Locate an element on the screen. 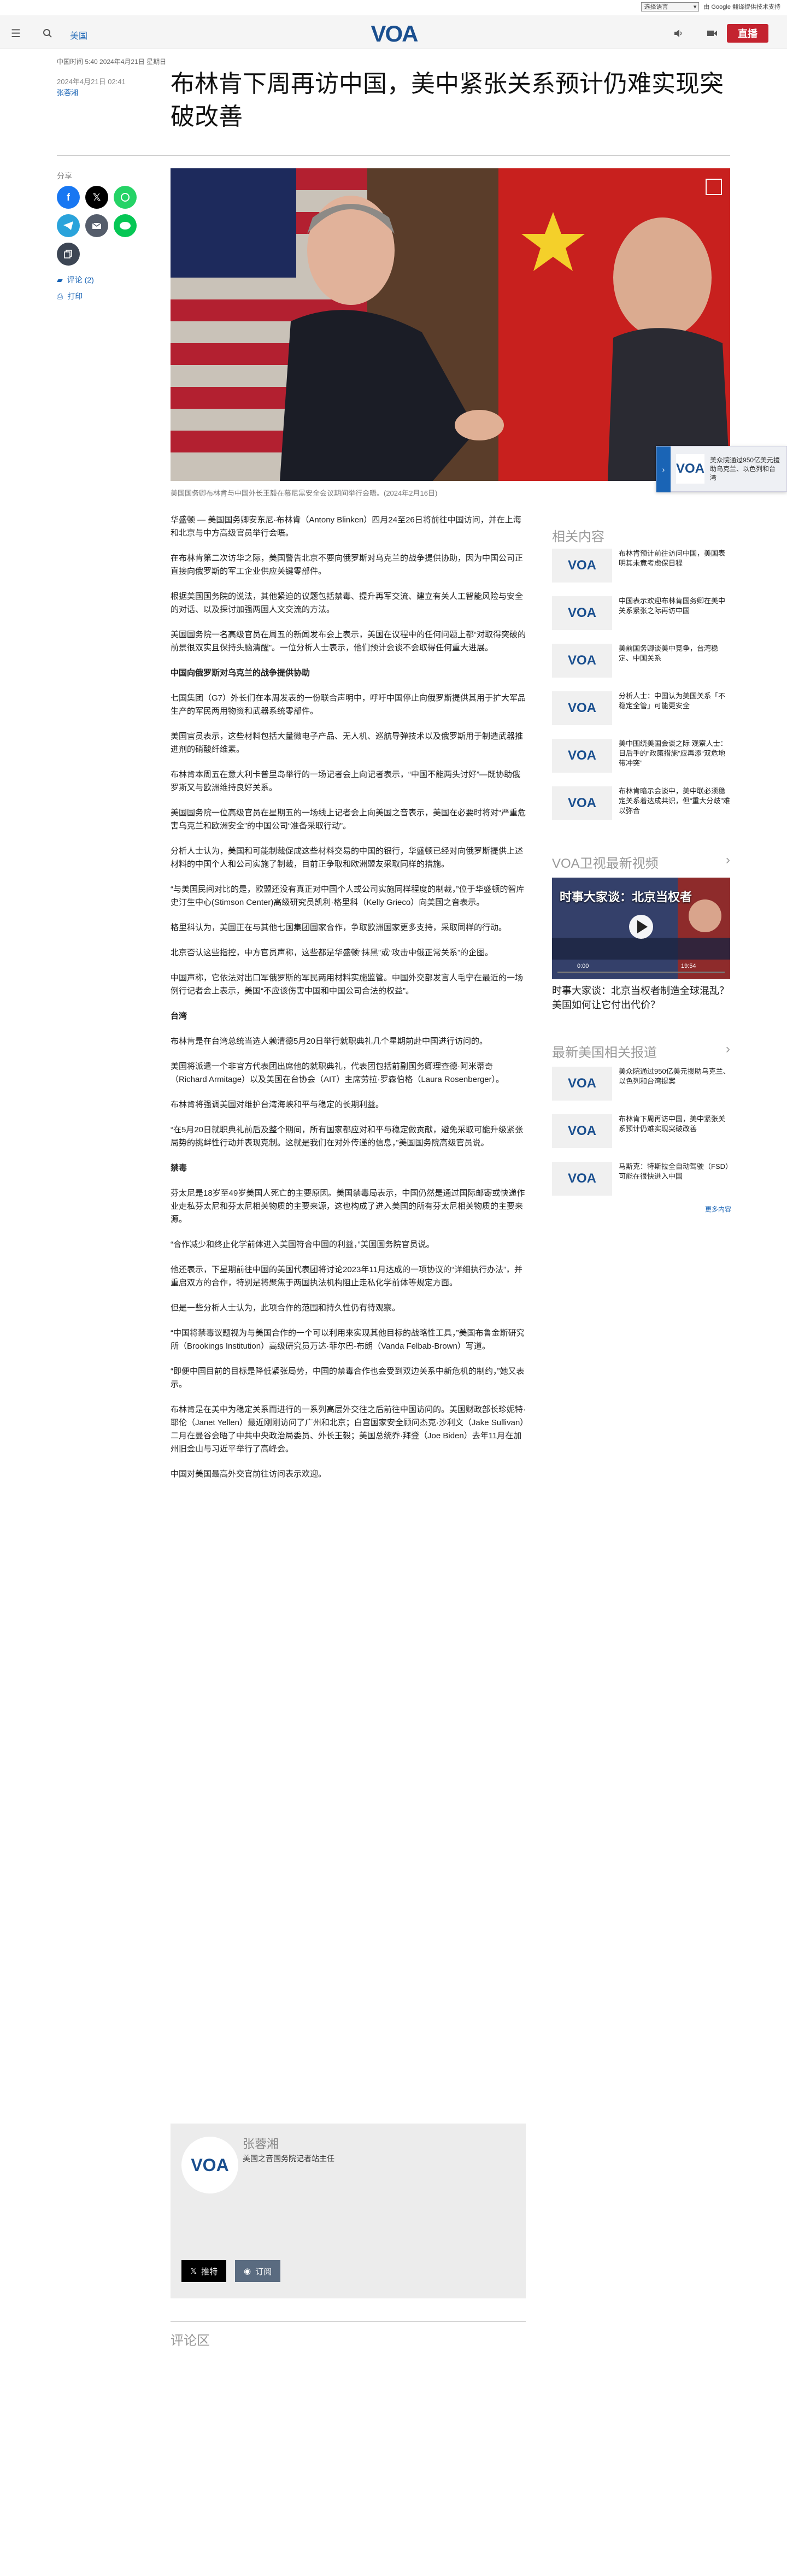 This screenshot has width=787, height=2576. rss-icon: ◉ is located at coordinates (247, 2271).